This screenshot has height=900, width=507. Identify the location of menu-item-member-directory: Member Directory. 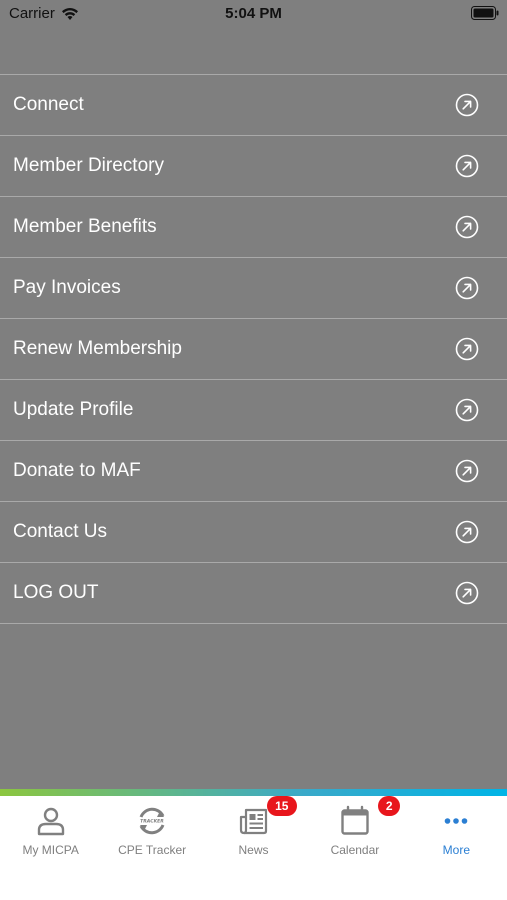
(253, 166).